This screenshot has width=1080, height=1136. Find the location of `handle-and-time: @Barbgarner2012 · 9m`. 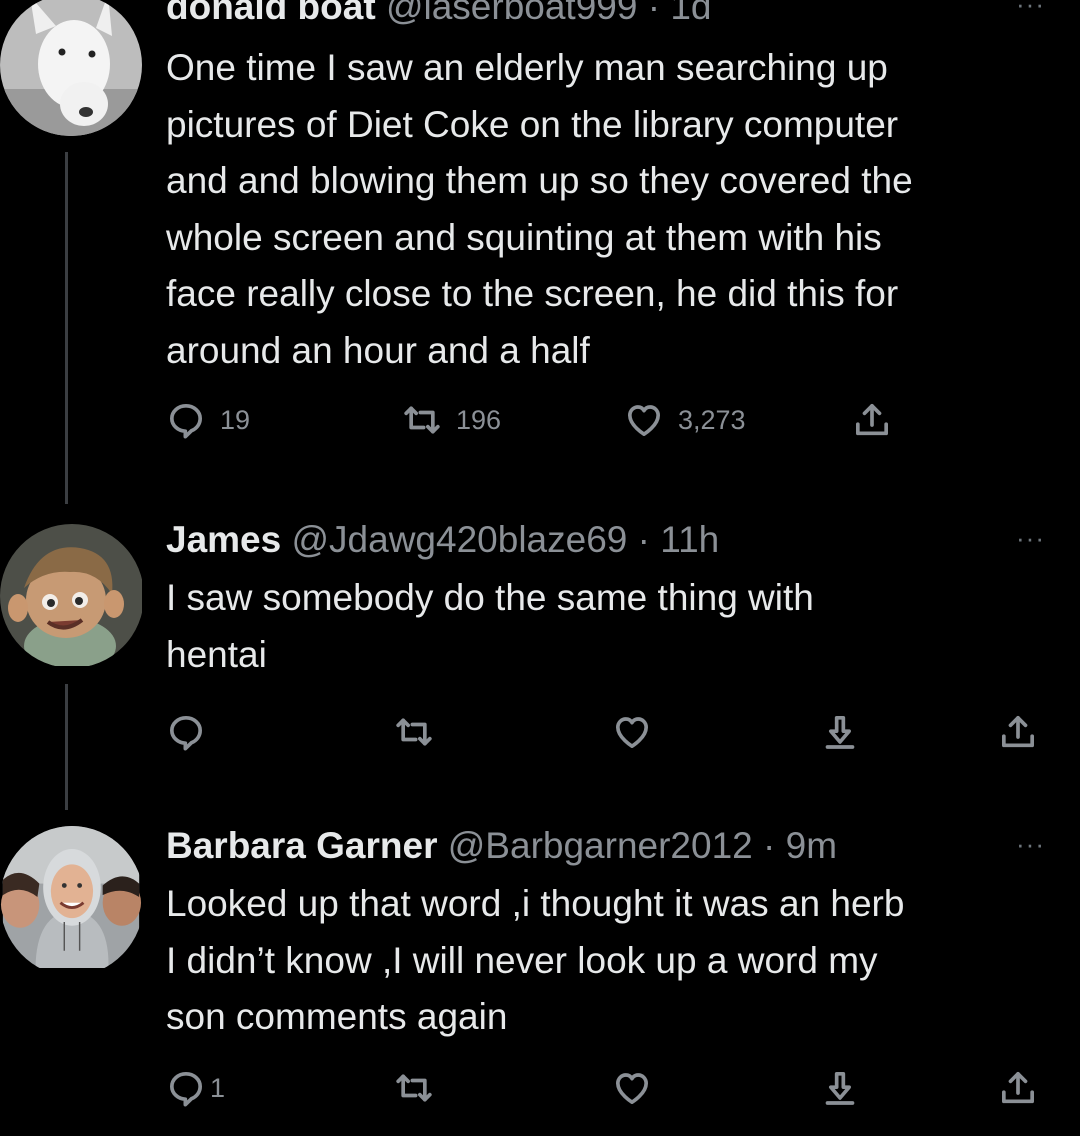

handle-and-time: @Barbgarner2012 · 9m is located at coordinates (642, 845).